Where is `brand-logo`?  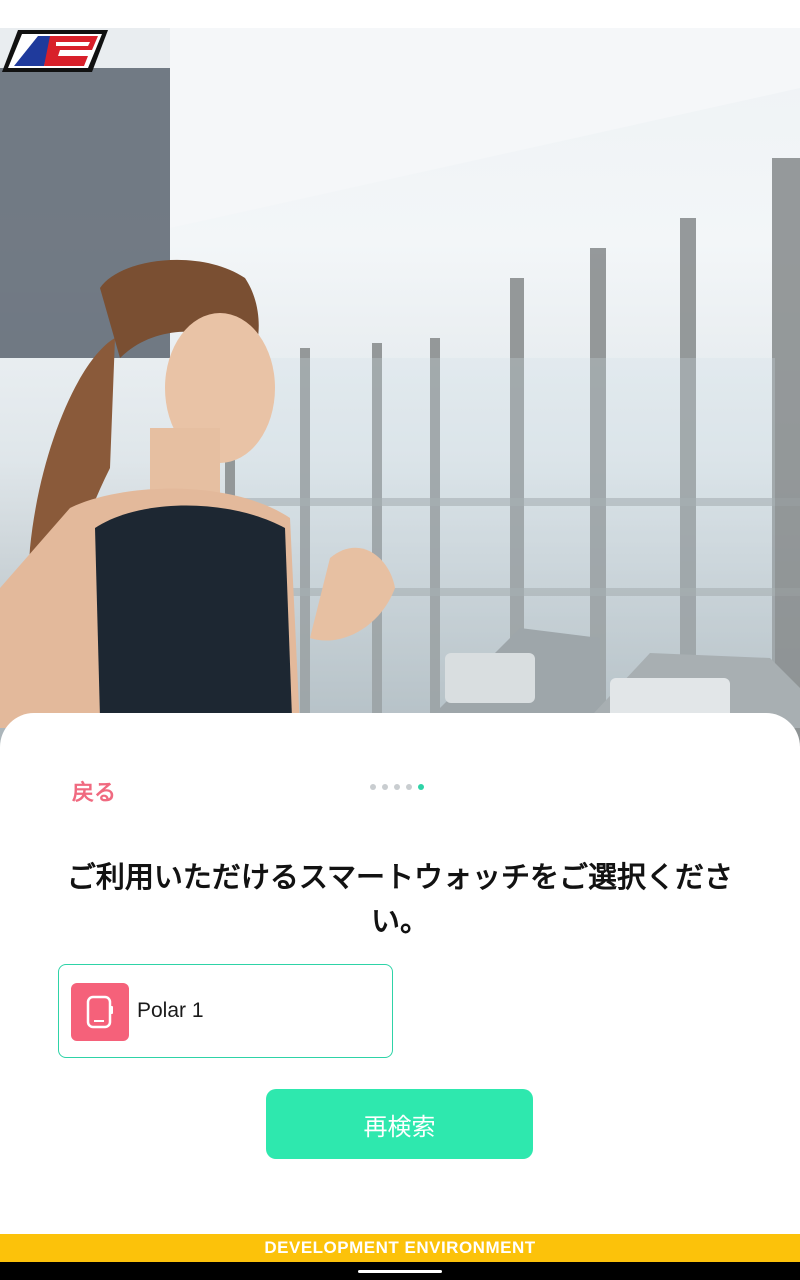 brand-logo is located at coordinates (55, 51).